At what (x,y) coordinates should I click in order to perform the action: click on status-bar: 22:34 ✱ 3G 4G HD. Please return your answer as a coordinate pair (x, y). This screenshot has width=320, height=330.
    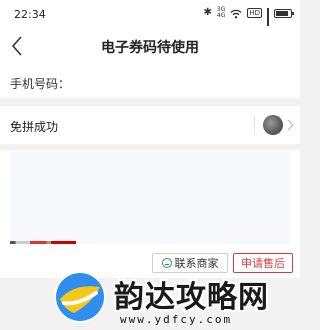
    Looking at the image, I should click on (150, 16).